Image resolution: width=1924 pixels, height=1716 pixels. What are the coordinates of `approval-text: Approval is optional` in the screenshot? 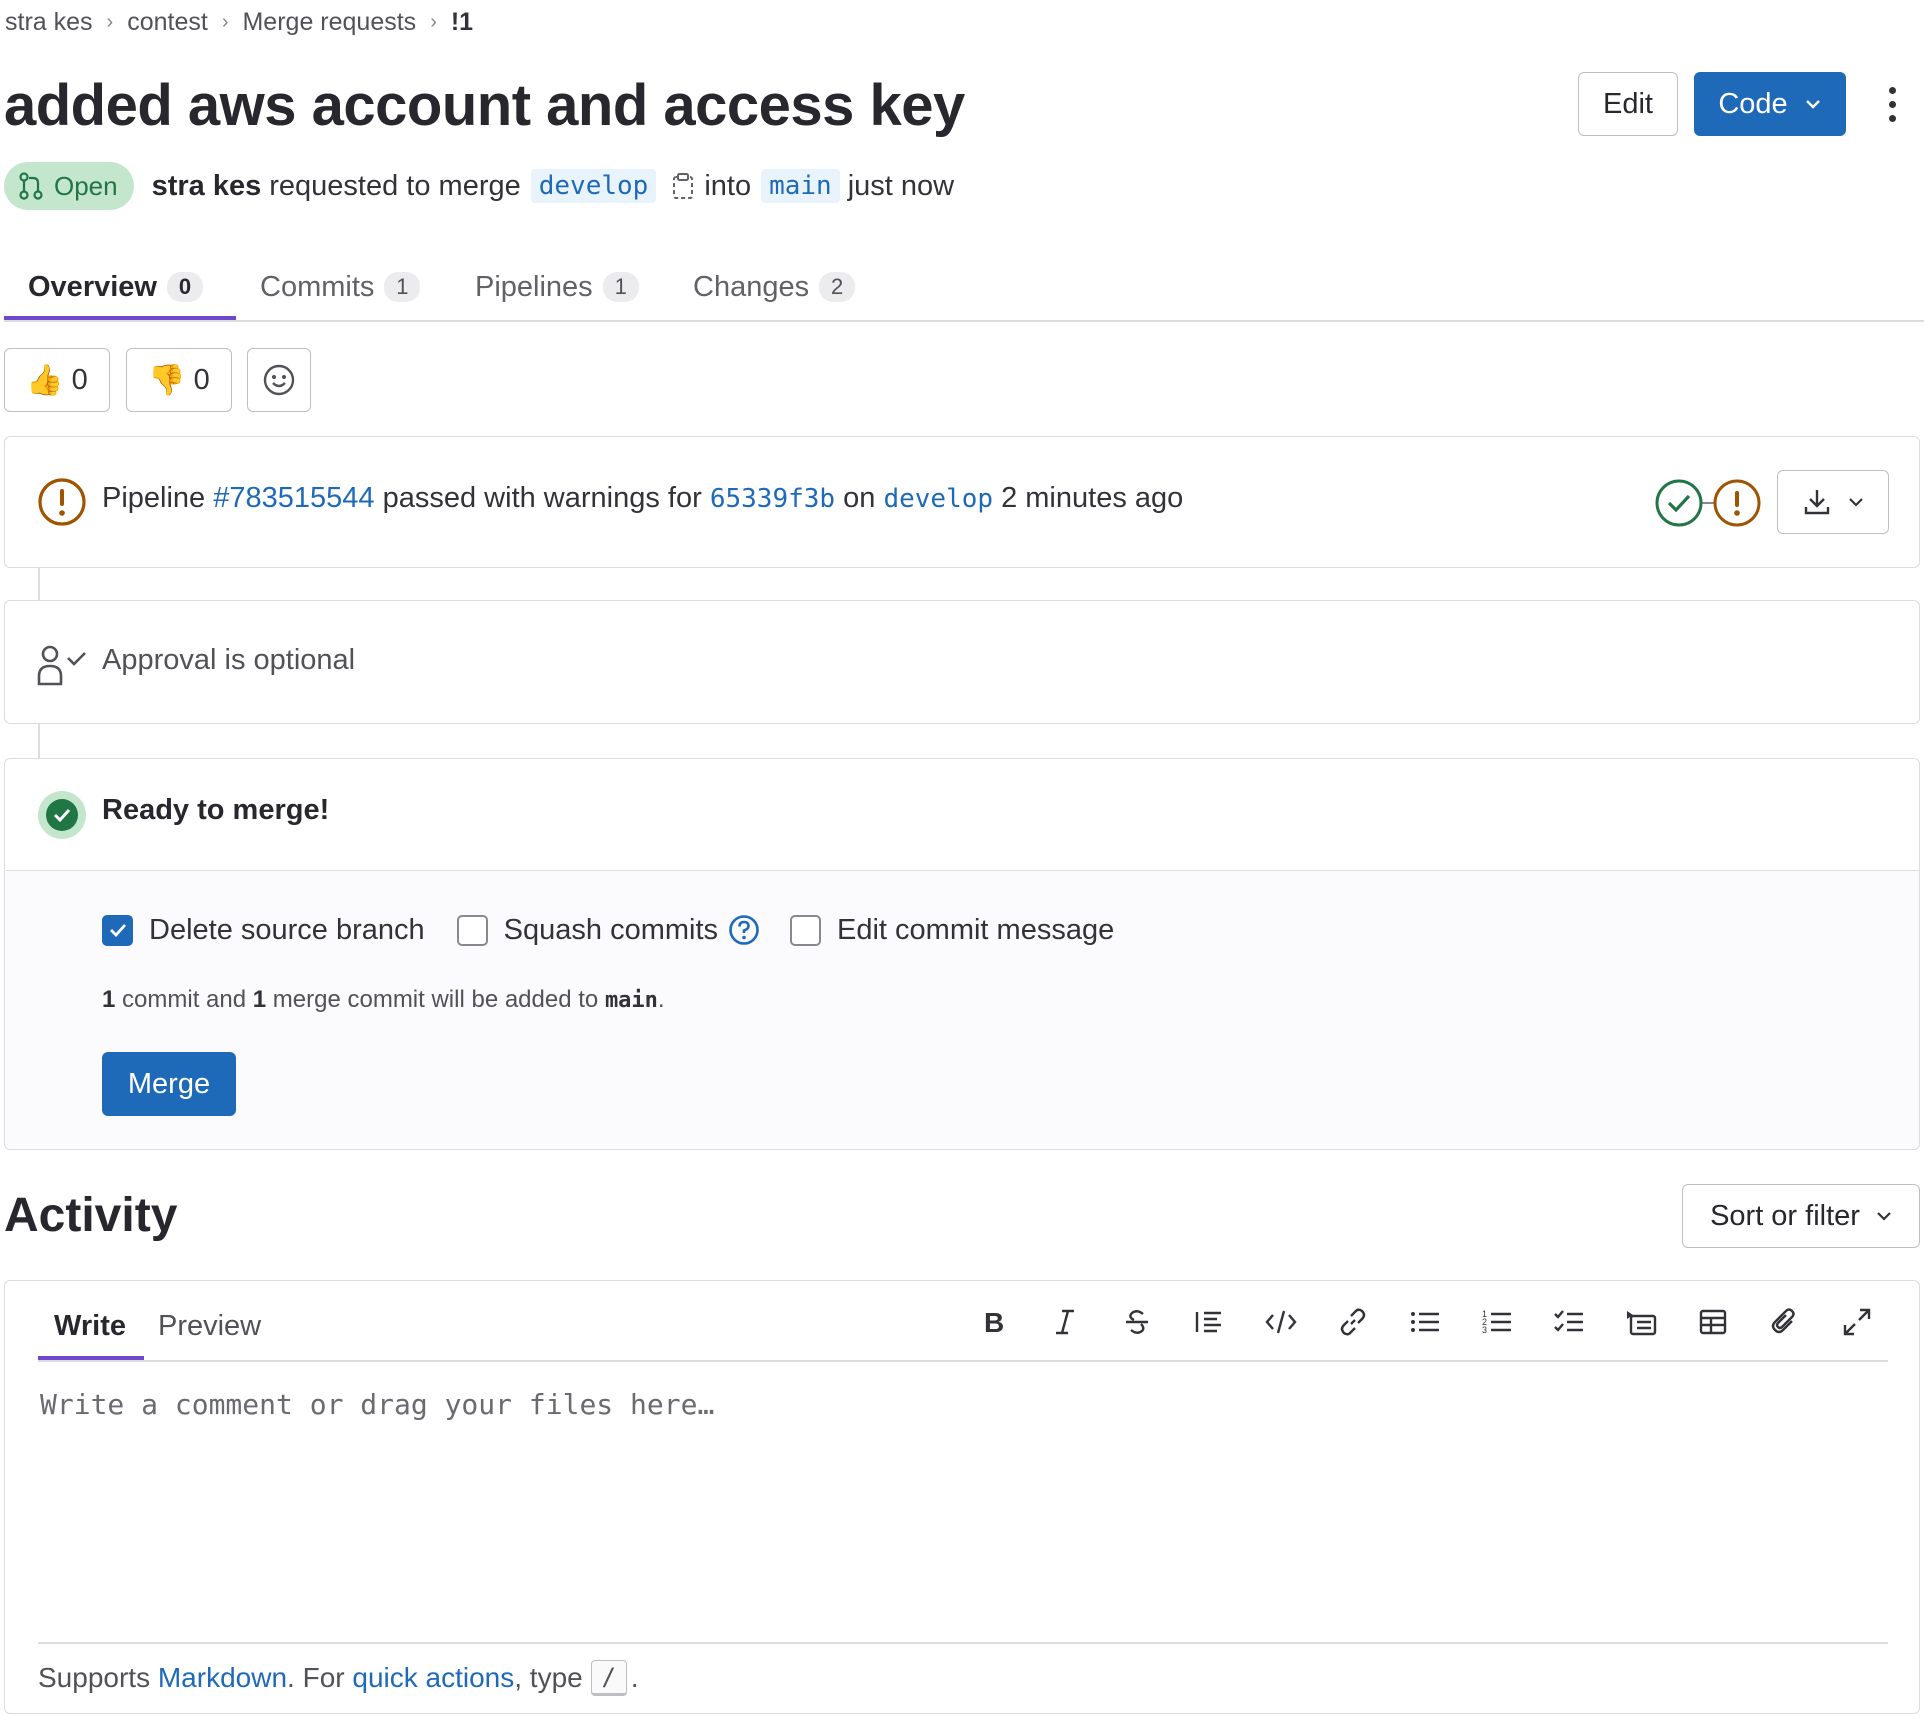 It's located at (229, 660).